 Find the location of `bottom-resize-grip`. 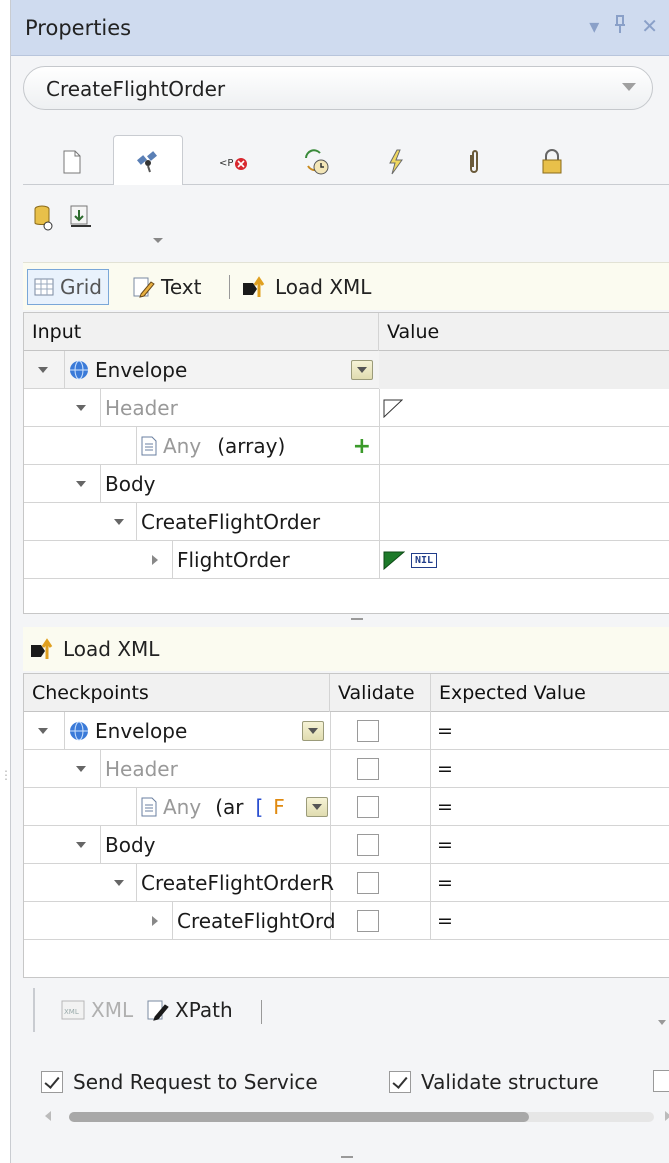

bottom-resize-grip is located at coordinates (347, 1157).